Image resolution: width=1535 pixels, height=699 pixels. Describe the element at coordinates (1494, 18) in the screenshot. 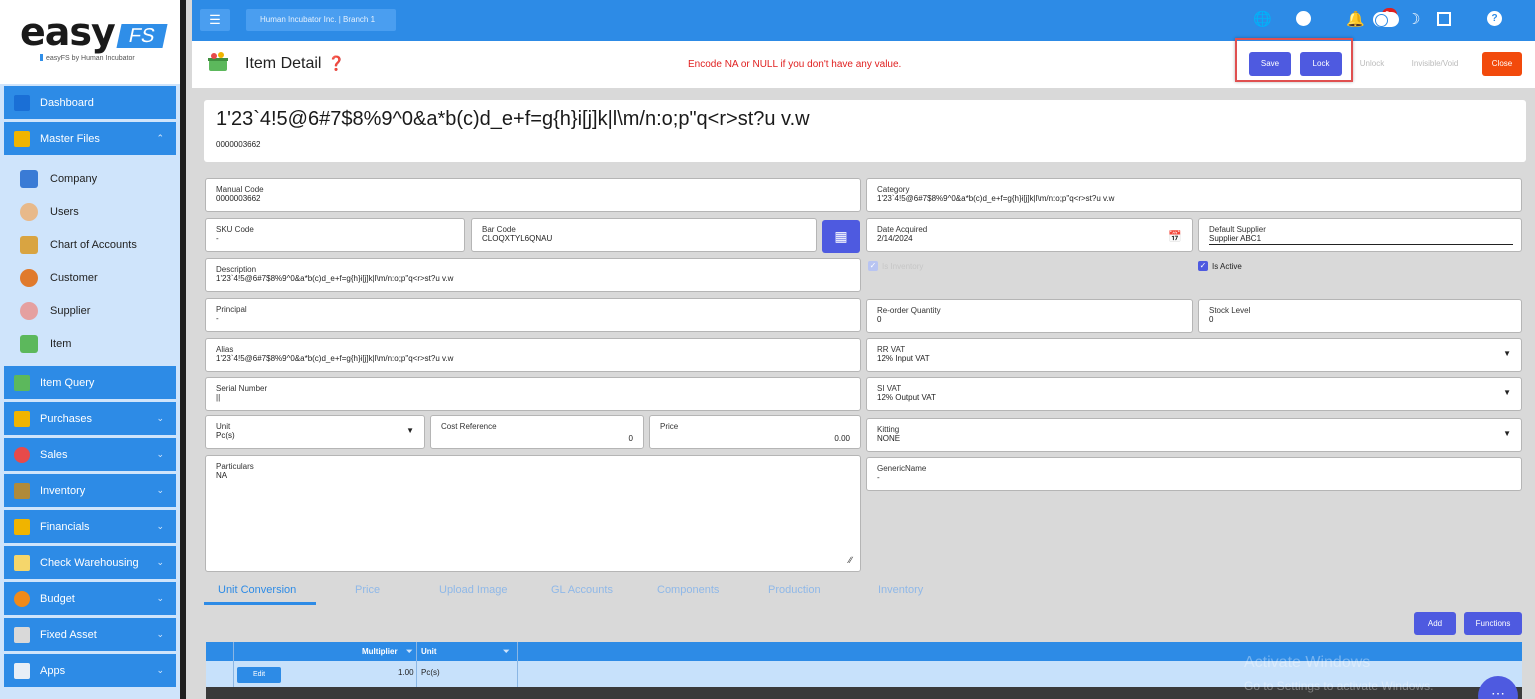

I see `help-icon: ?` at that location.